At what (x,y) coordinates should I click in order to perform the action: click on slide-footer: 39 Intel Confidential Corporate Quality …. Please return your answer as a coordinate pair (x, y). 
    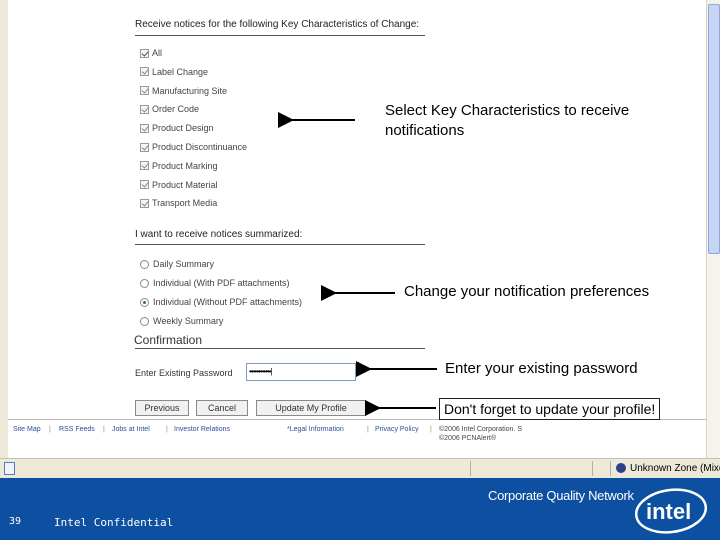
    Looking at the image, I should click on (360, 509).